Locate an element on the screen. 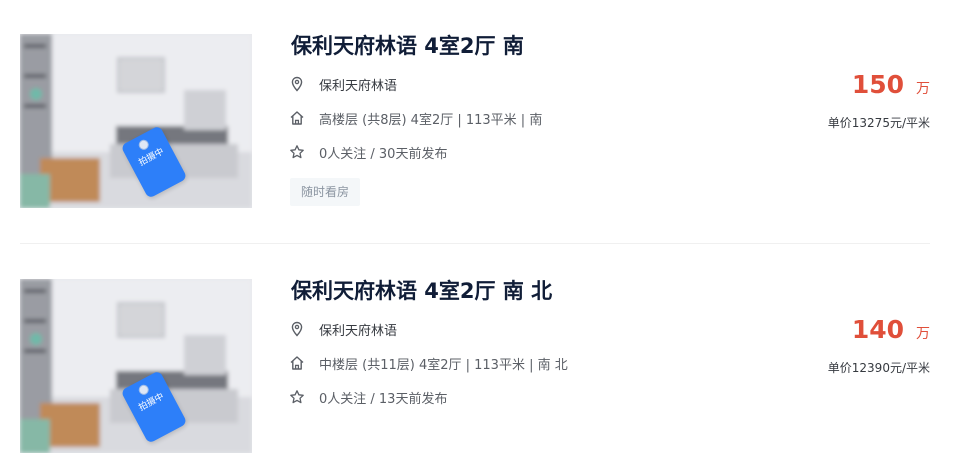 Image resolution: width=980 pixels, height=471 pixels. total-price: 150 万 is located at coordinates (891, 84).